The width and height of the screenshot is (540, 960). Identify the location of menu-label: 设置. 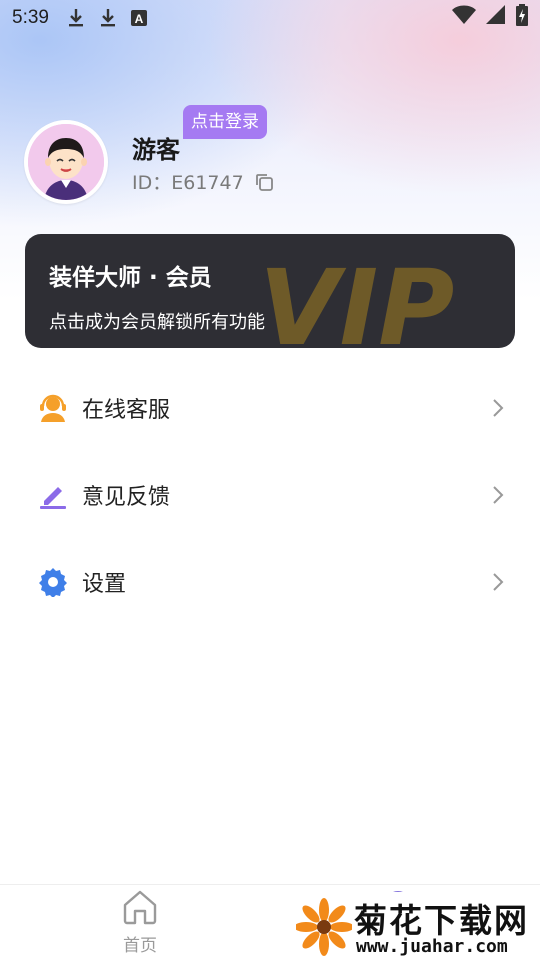
(104, 584).